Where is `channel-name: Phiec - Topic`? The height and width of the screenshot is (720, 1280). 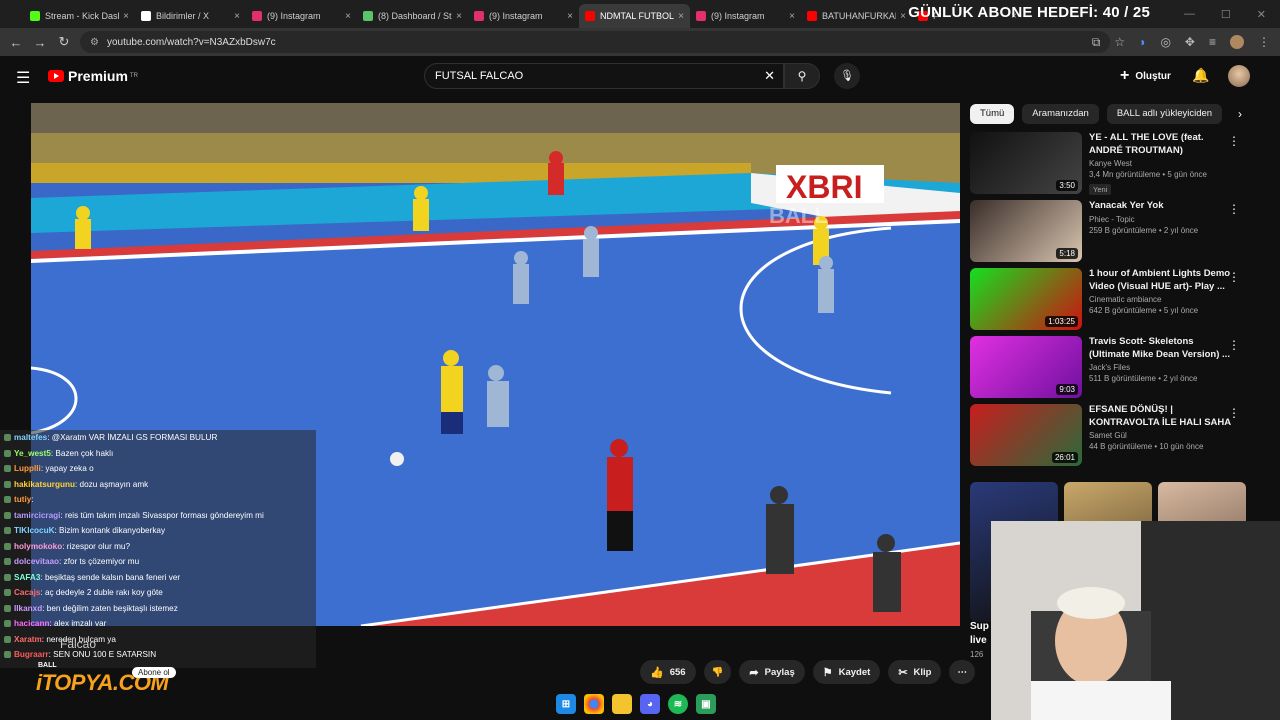 channel-name: Phiec - Topic is located at coordinates (1160, 219).